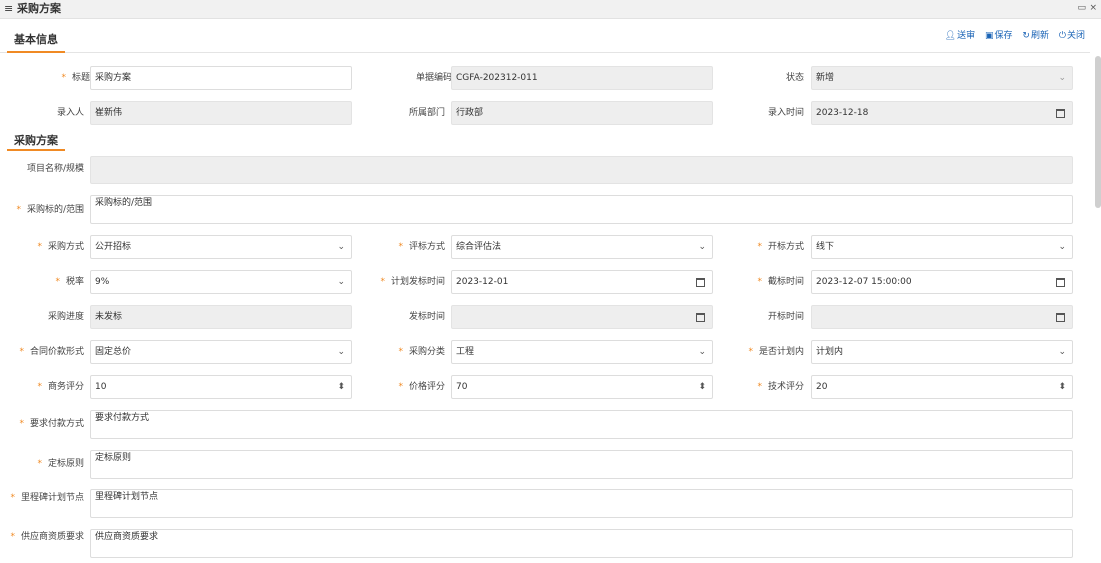 This screenshot has width=1101, height=563. What do you see at coordinates (426, 317) in the screenshot?
I see `release-label: 发标时间` at bounding box center [426, 317].